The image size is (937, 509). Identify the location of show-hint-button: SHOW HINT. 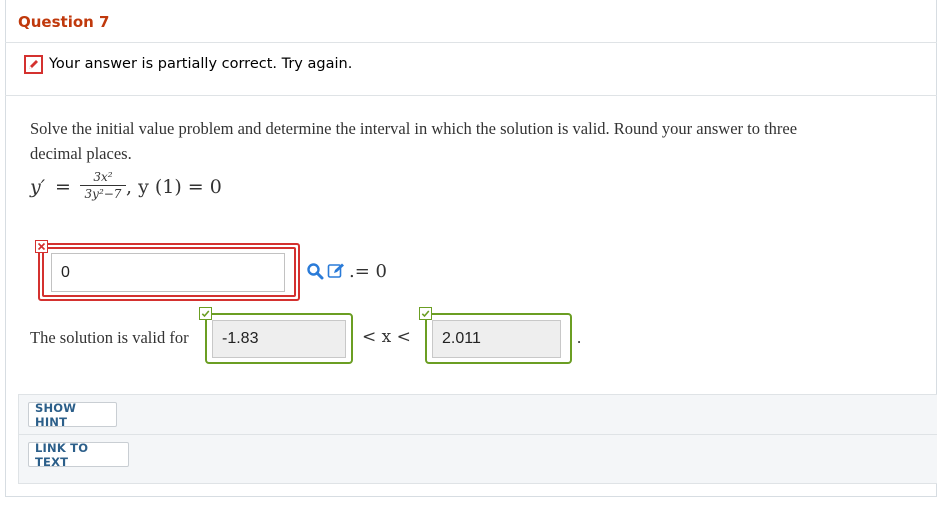
(72, 415).